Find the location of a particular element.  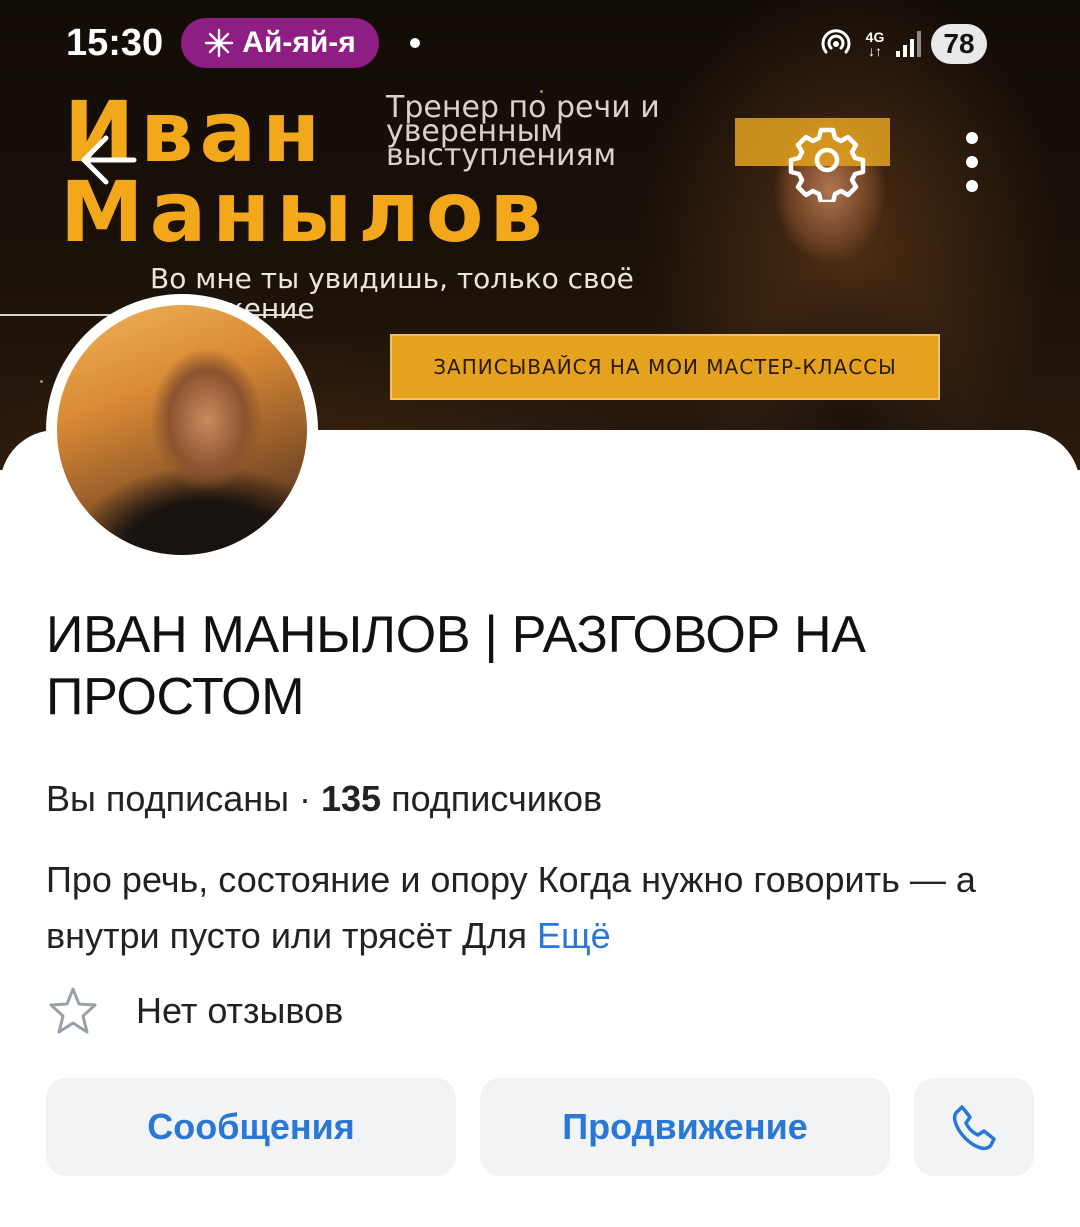

star-icon is located at coordinates (73, 1010).